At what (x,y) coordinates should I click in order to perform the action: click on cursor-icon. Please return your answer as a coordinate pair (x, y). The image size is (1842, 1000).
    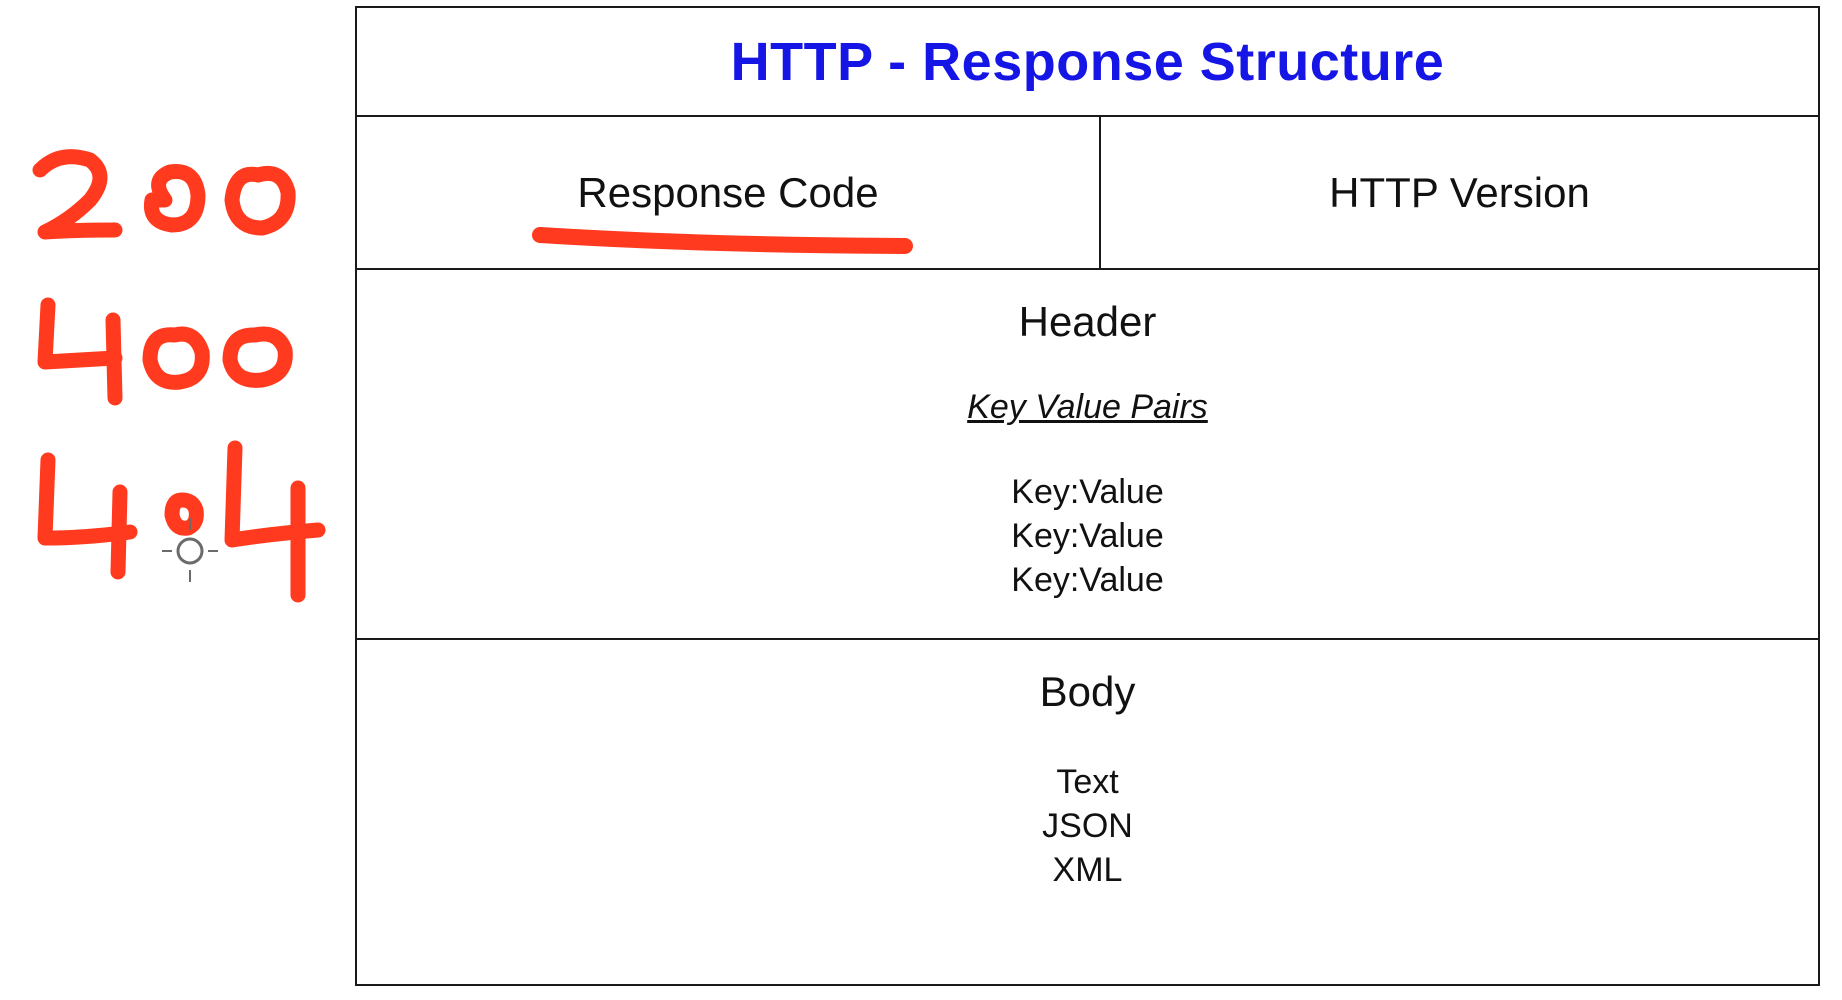
    Looking at the image, I should click on (190, 550).